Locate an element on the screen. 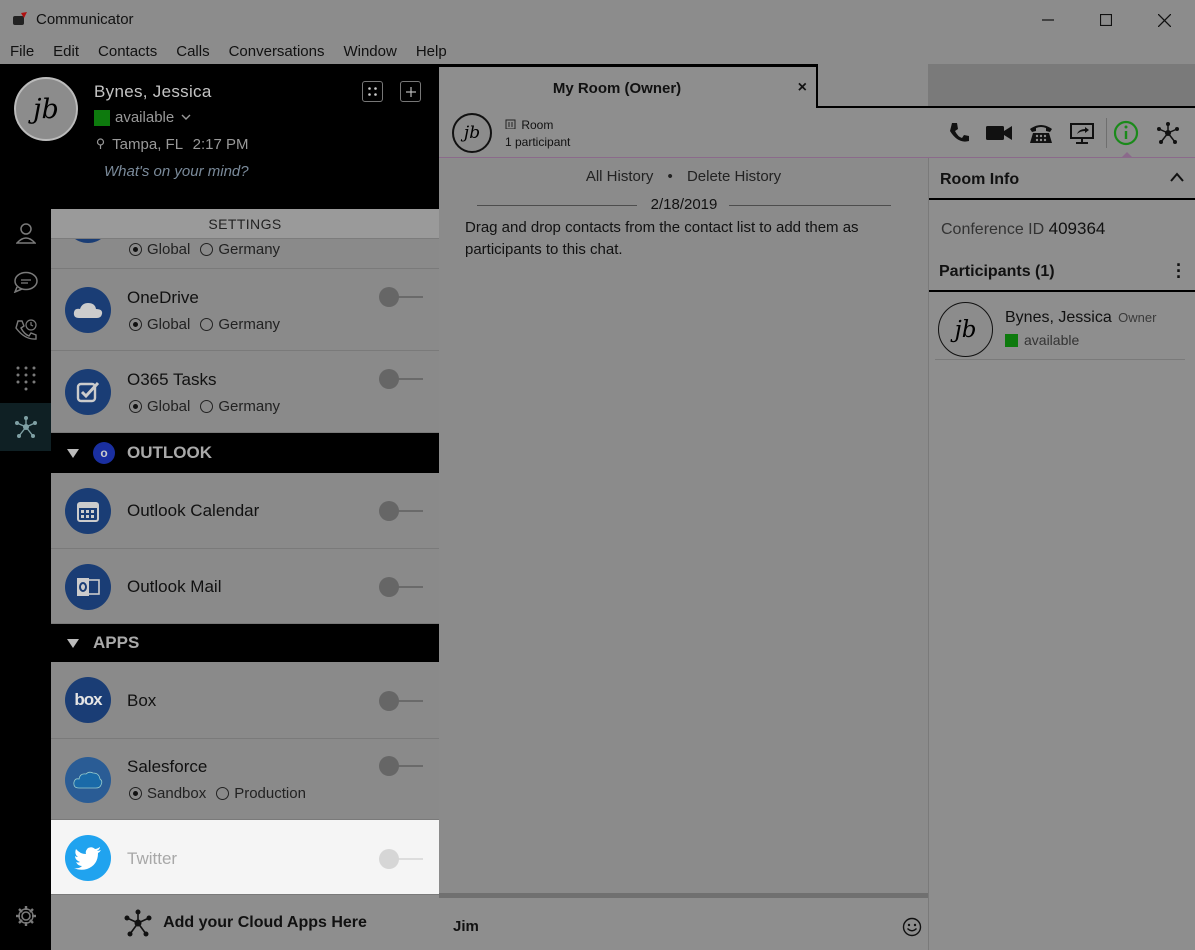  participant-row: jb Bynes, Jessica Owner available is located at coordinates (1060, 330).